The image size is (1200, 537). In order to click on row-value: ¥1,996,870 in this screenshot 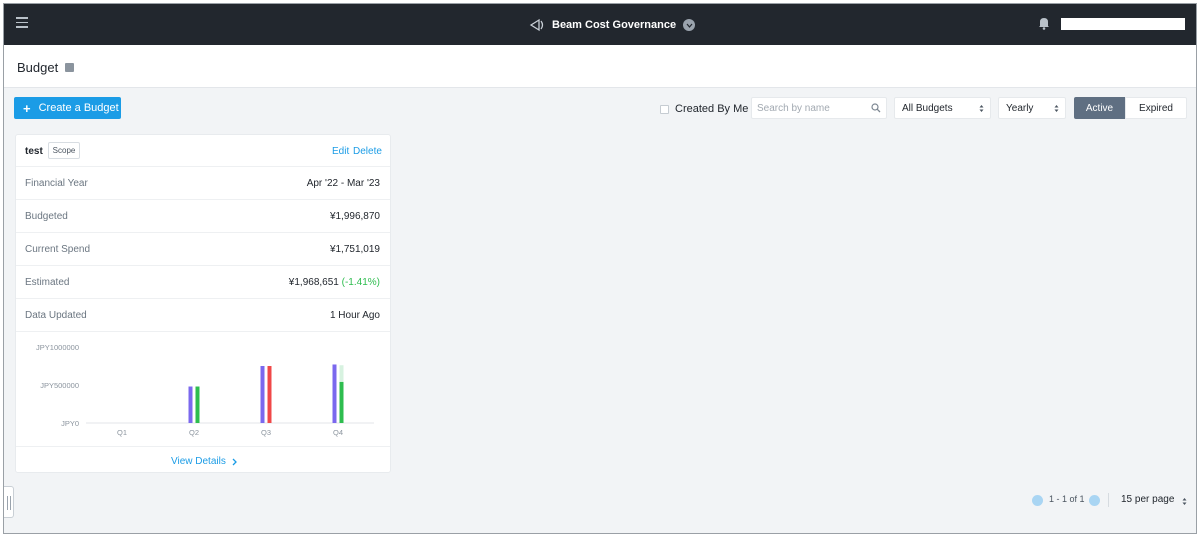, I will do `click(354, 216)`.